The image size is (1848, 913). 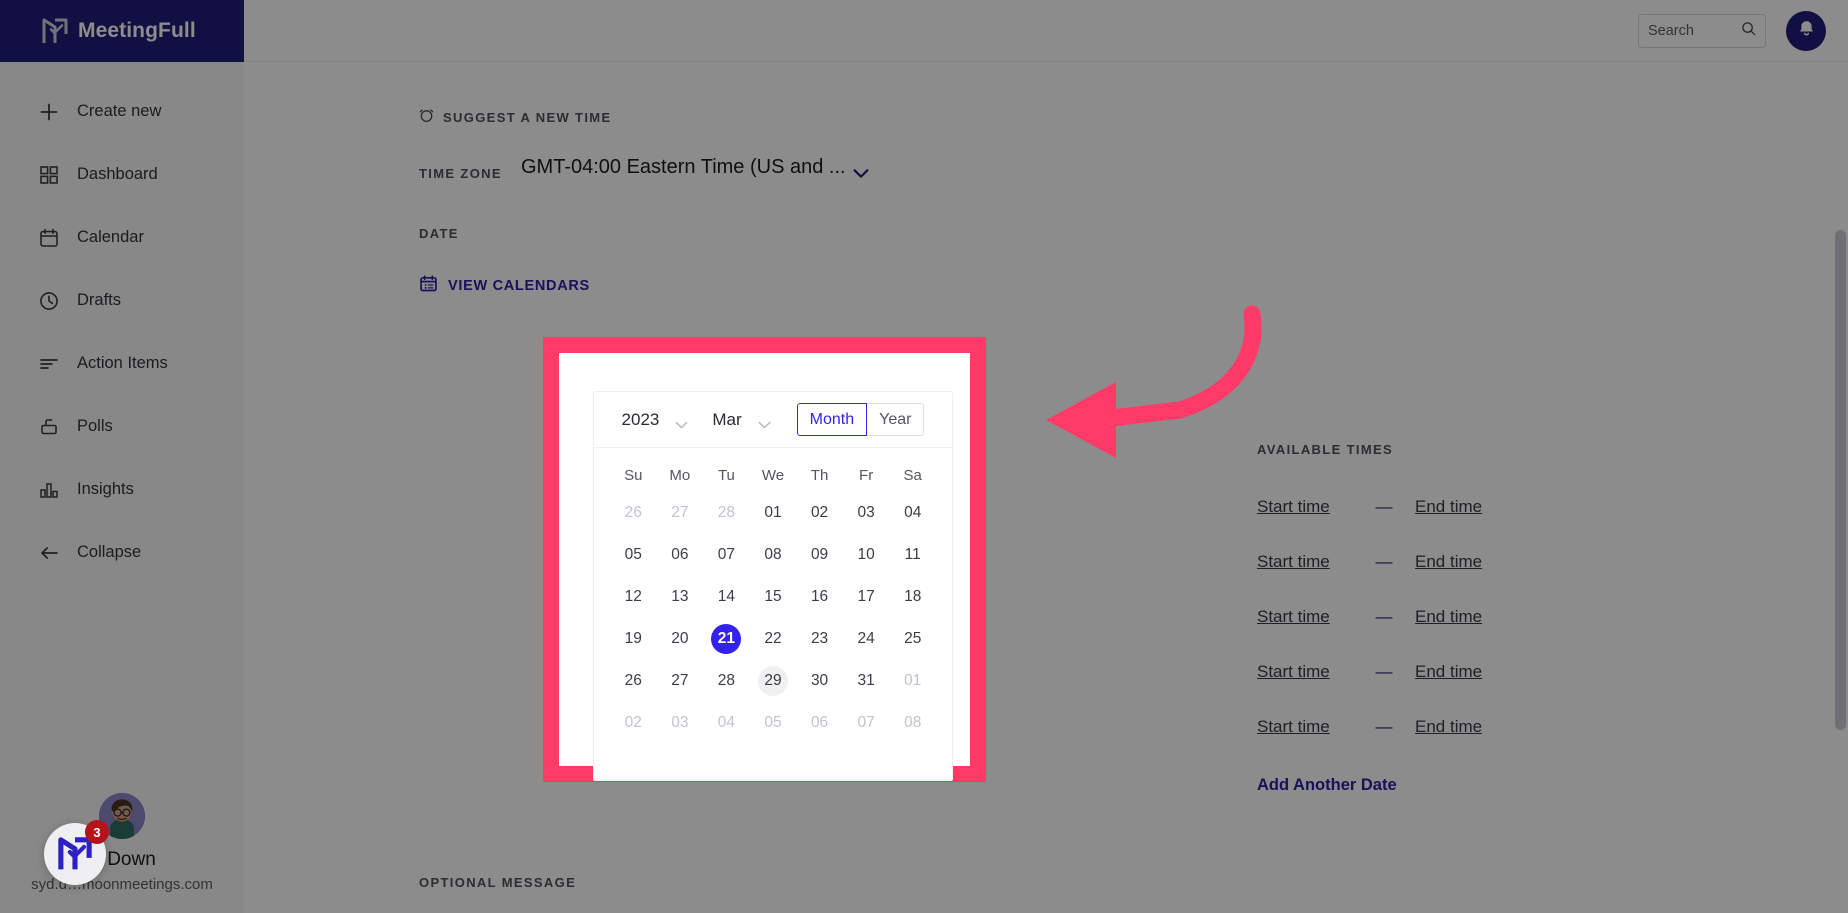 I want to click on dow-label: Su, so click(x=633, y=475).